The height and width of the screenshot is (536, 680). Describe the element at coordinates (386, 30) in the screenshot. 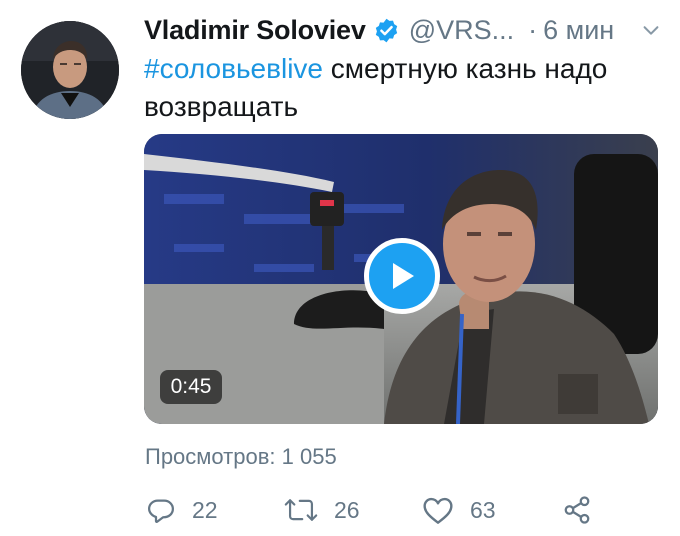

I see `verified-badge-icon` at that location.